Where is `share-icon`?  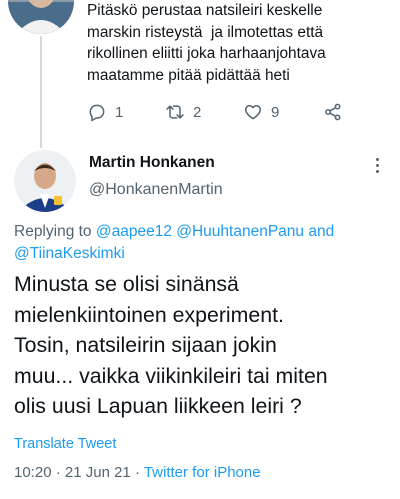 share-icon is located at coordinates (333, 112).